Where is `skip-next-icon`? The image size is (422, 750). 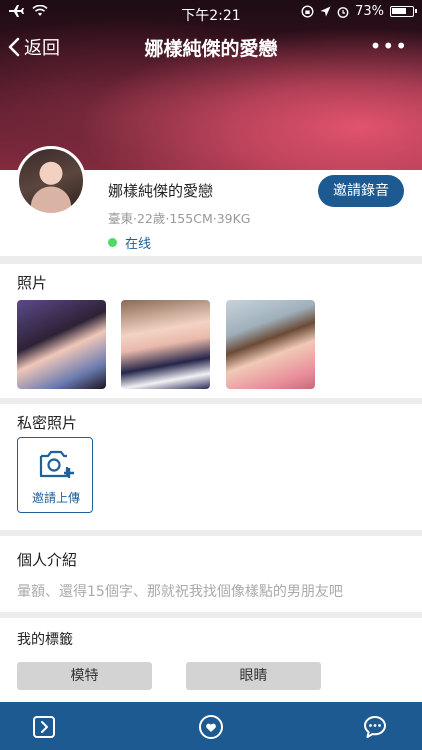
skip-next-icon is located at coordinates (44, 727).